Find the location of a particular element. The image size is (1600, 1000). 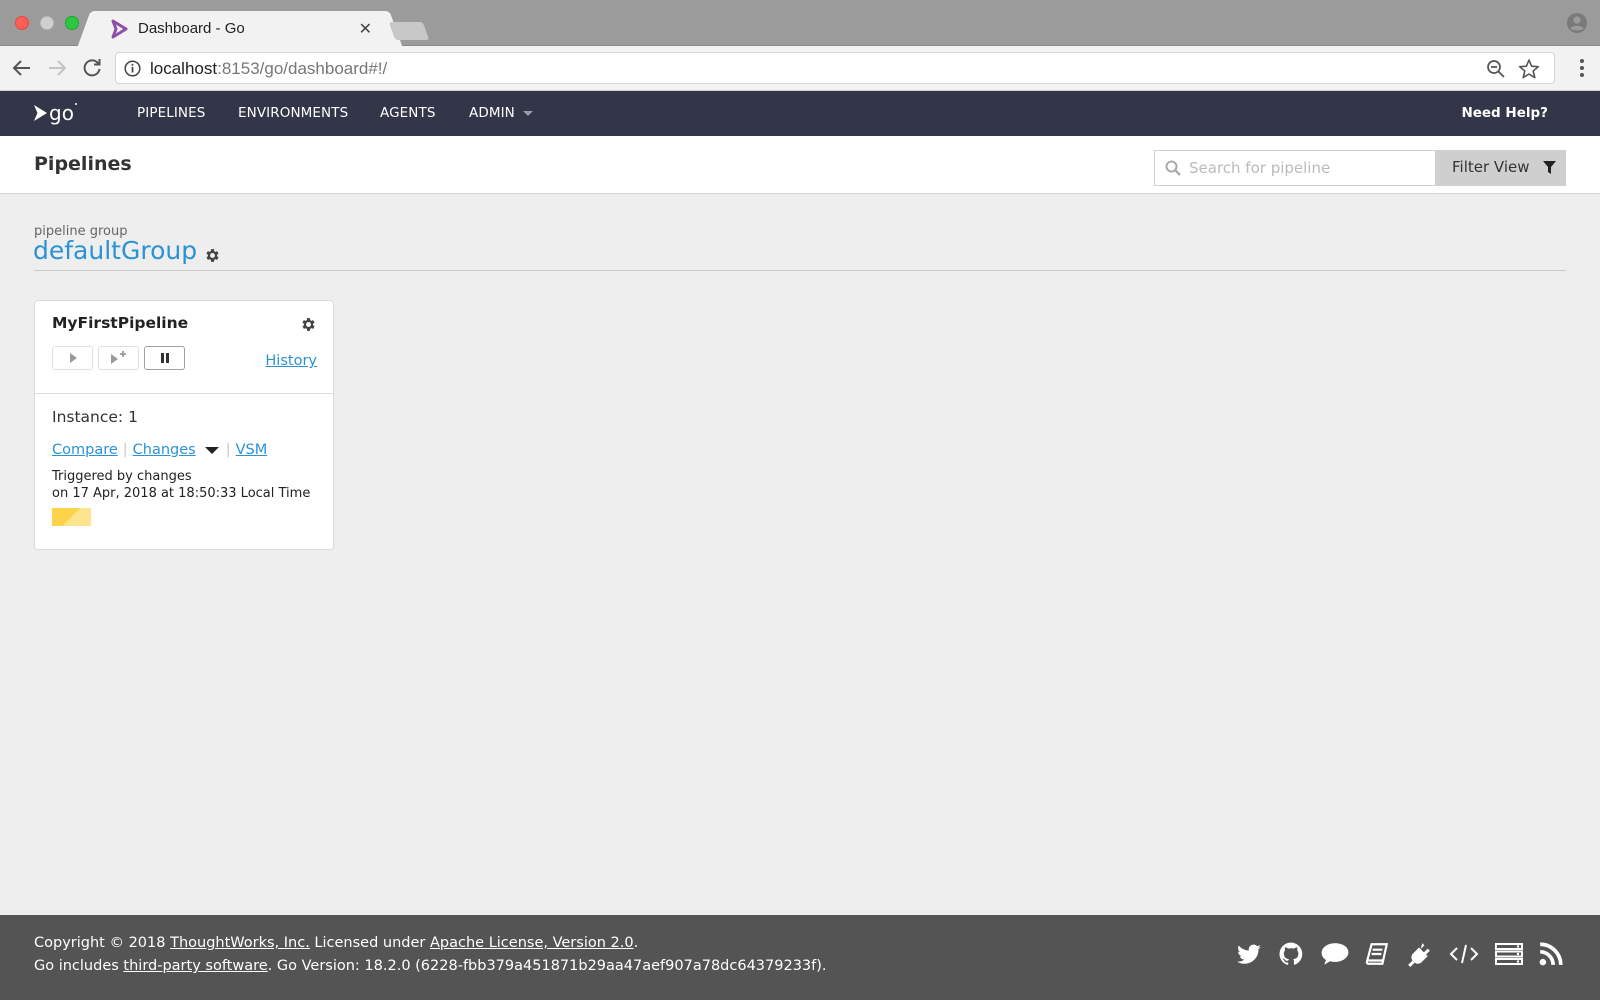

tab-close-icon: ✕ is located at coordinates (365, 28).